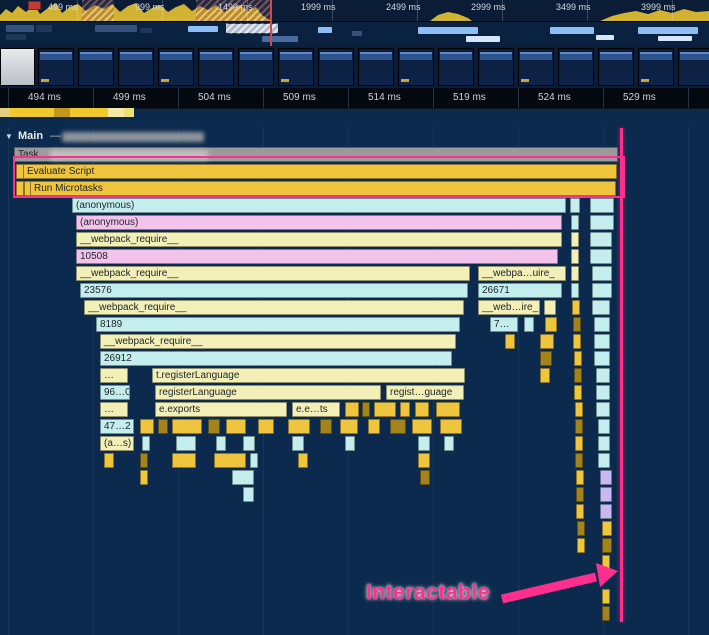 This screenshot has width=709, height=635. Describe the element at coordinates (621, 375) in the screenshot. I see `annotation-target-line` at that location.